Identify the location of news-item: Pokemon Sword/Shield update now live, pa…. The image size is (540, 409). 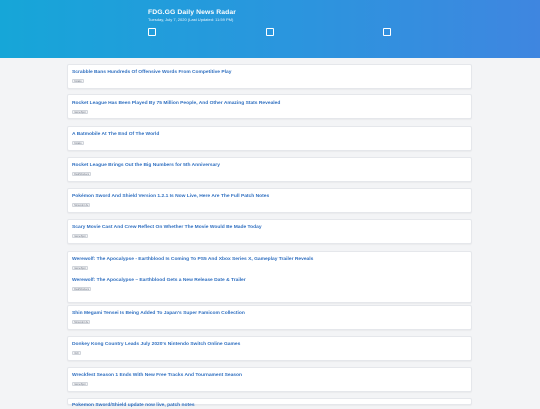
(133, 406).